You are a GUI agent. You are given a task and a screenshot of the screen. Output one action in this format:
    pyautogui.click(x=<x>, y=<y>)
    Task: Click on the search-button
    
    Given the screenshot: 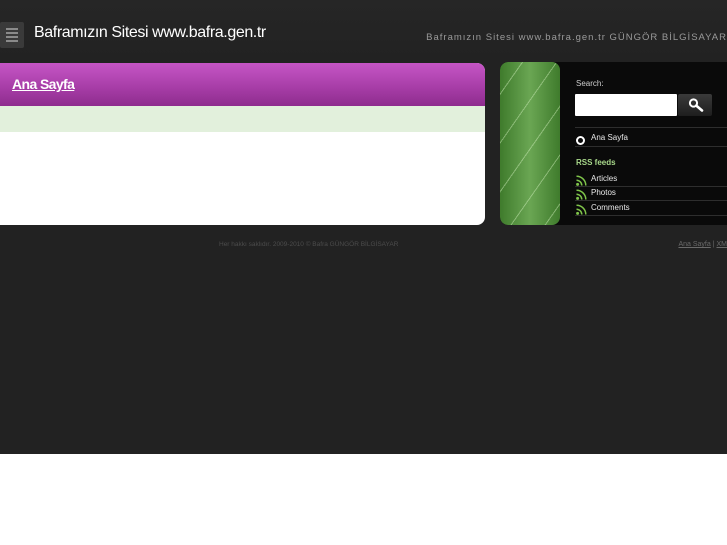 What is the action you would take?
    pyautogui.click(x=695, y=105)
    